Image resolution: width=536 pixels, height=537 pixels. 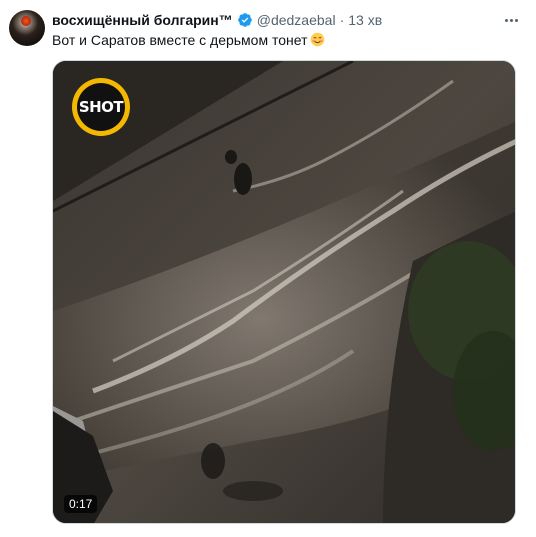 I want to click on shot-logo-icon: SHOT, so click(x=101, y=107).